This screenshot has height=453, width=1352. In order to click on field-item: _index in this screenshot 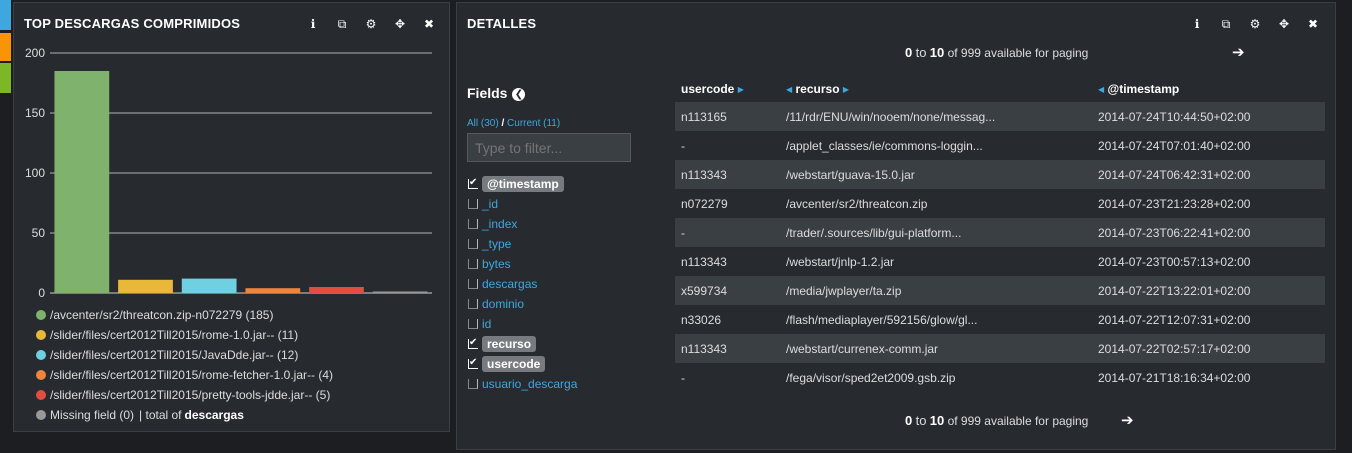, I will do `click(522, 224)`.